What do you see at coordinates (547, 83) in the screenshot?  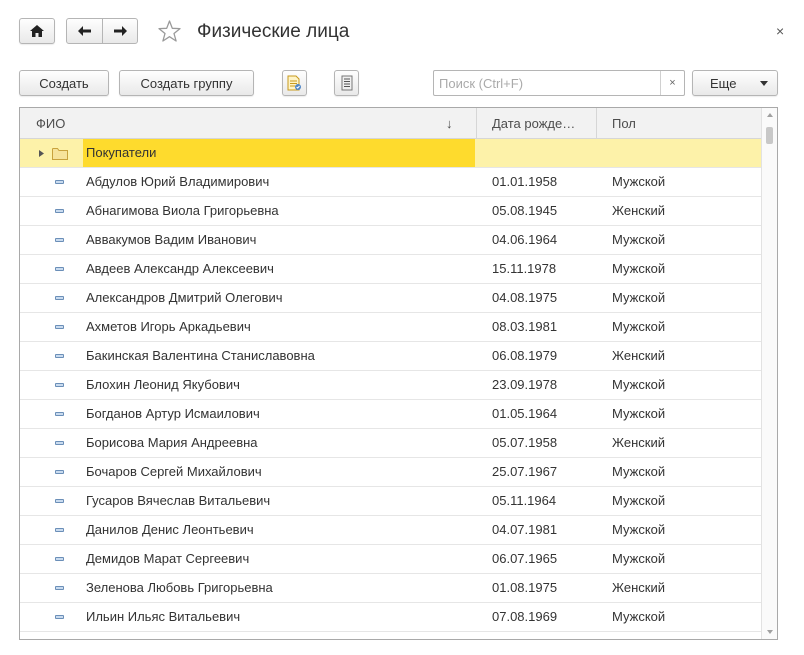 I see `search-input` at bounding box center [547, 83].